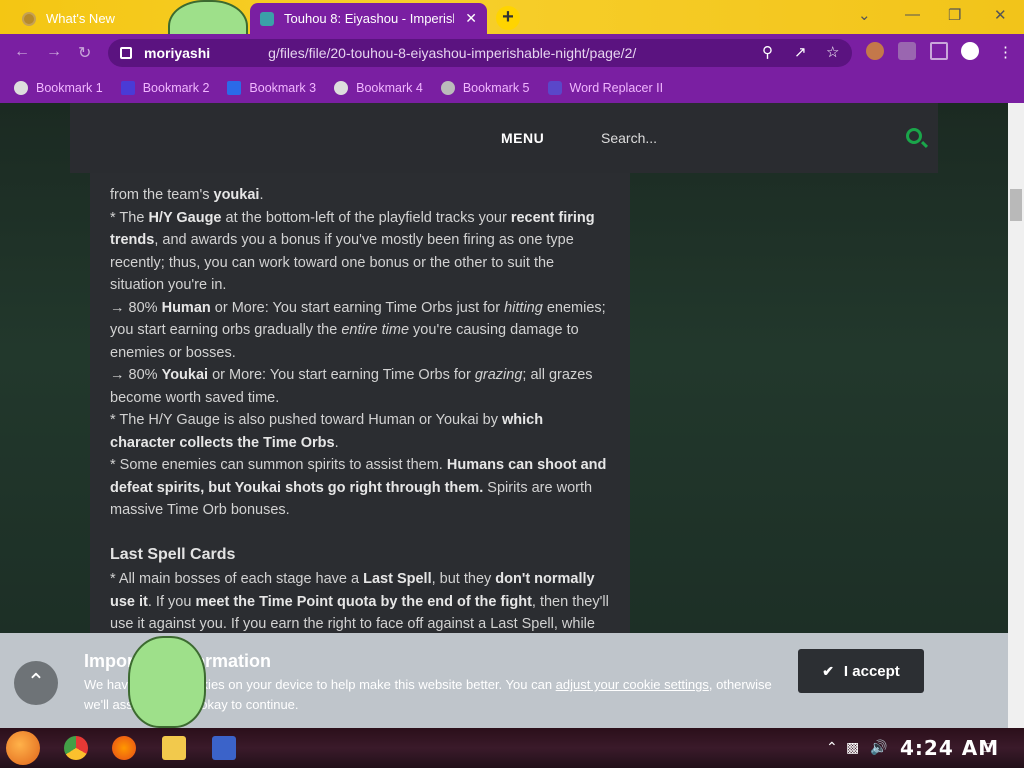 This screenshot has height=768, width=1024. What do you see at coordinates (832, 52) in the screenshot?
I see `bookmark-star-icon: ☆` at bounding box center [832, 52].